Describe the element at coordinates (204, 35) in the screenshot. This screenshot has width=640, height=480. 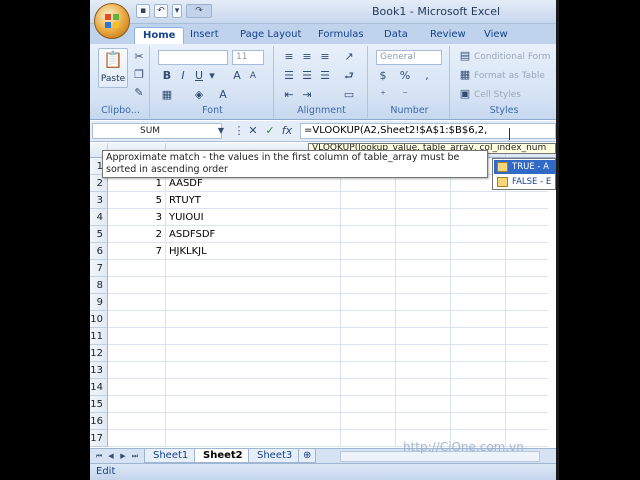
I see `tab-insert: Insert` at that location.